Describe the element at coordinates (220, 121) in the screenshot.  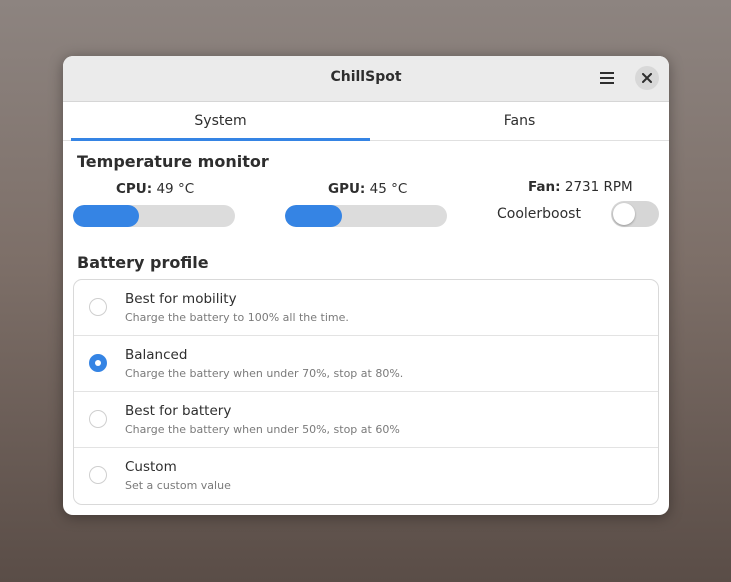
I see `tab-system: System` at that location.